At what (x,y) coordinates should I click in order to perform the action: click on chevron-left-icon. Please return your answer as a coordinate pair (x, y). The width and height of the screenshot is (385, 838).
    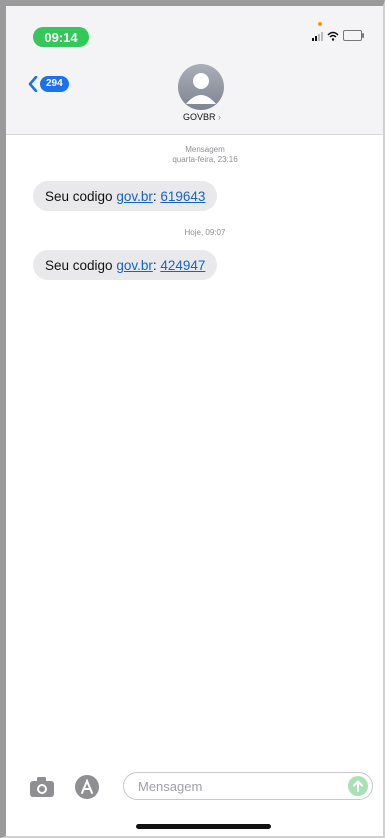
    Looking at the image, I should click on (33, 84).